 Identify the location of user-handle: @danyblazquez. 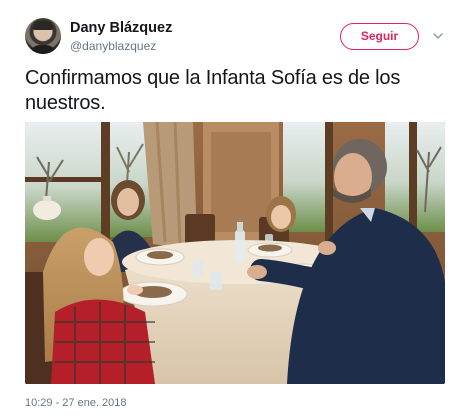
(113, 46).